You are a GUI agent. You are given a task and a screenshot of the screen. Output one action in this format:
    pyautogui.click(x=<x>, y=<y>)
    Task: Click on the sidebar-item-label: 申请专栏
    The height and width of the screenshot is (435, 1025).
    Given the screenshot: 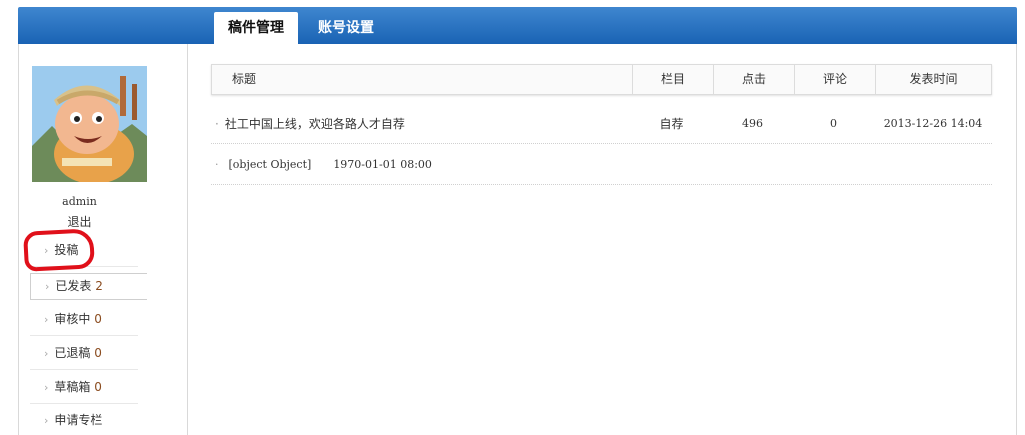 What is the action you would take?
    pyautogui.click(x=78, y=420)
    